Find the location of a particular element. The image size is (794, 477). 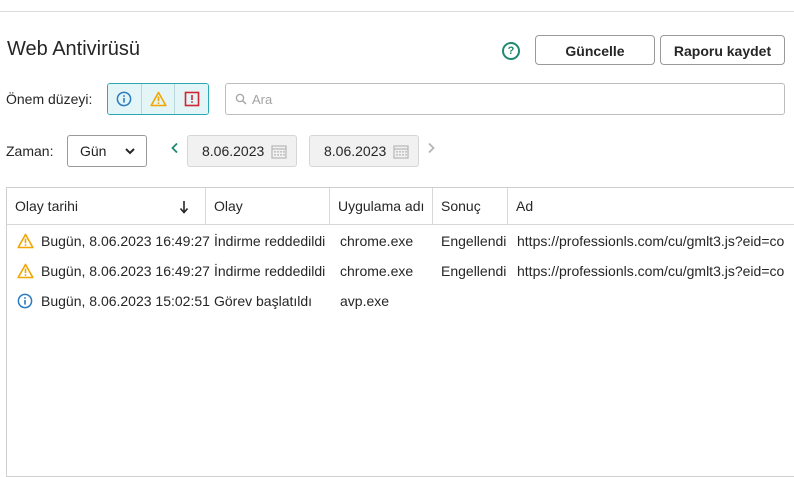

date-to-field: 8.06.2023 is located at coordinates (364, 151).